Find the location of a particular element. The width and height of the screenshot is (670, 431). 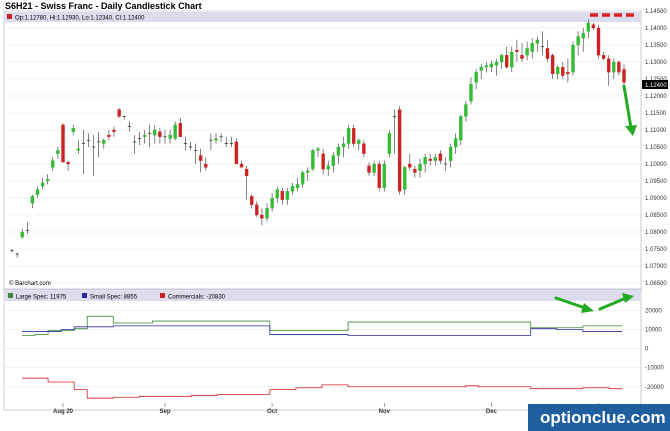

price-y-tick-label: 1.09000 is located at coordinates (656, 199).